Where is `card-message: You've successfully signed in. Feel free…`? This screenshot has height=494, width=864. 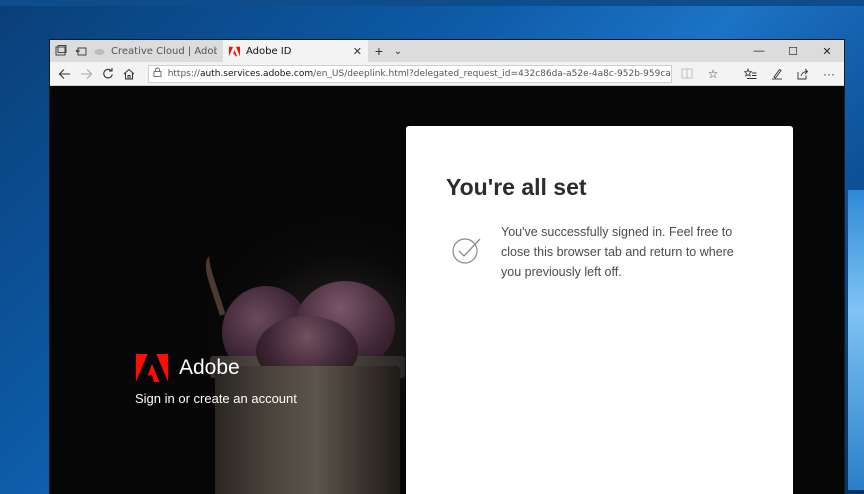 card-message: You've successfully signed in. Feel free… is located at coordinates (617, 252).